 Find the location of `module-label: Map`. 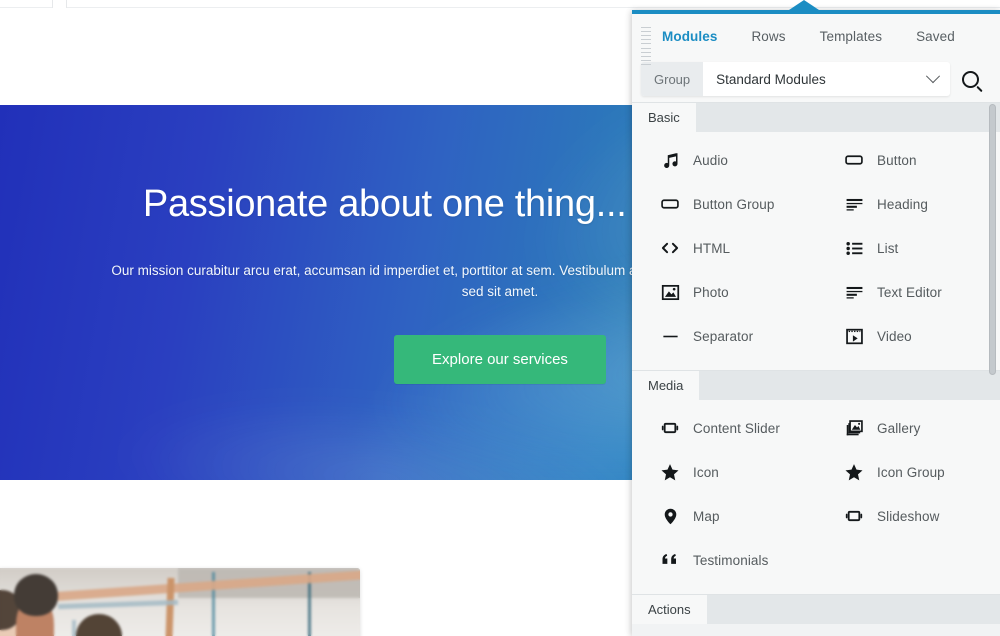

module-label: Map is located at coordinates (706, 516).